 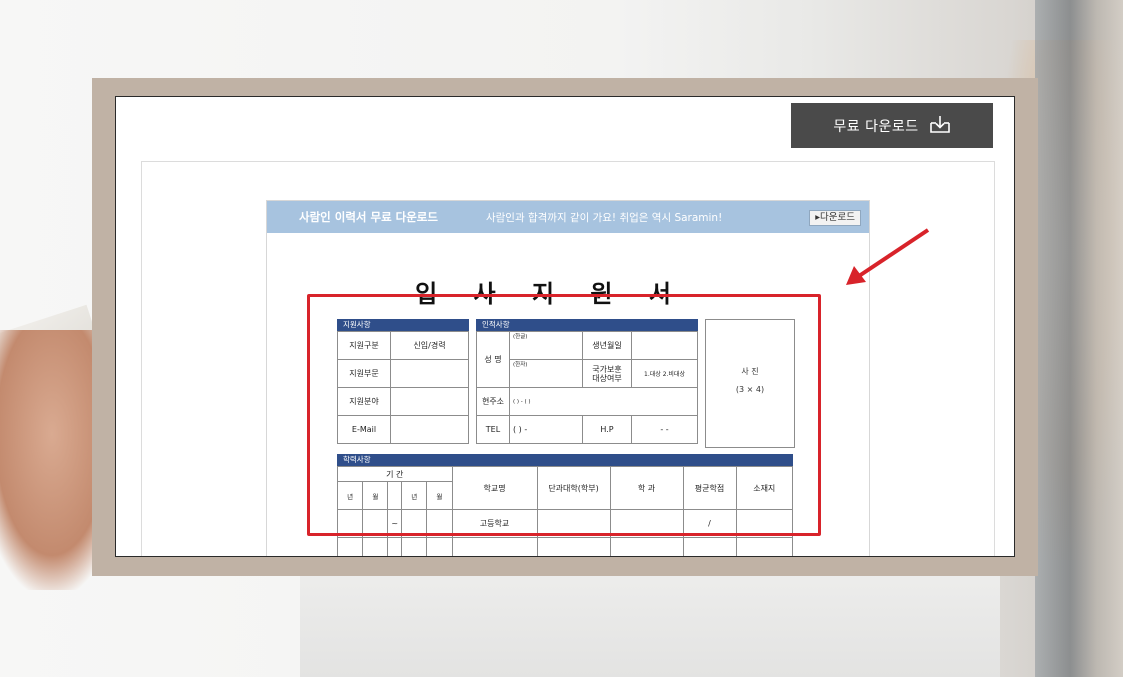 I want to click on banner-download-button: ▸다운로드, so click(x=835, y=218).